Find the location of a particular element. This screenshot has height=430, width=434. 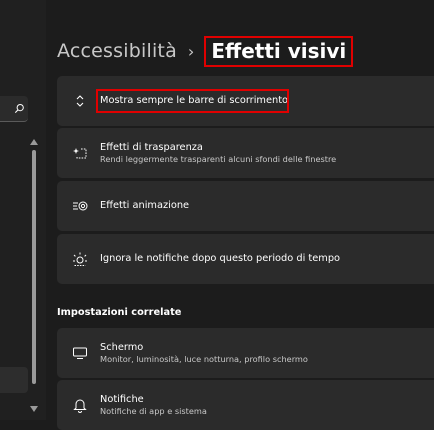

brightness-icon is located at coordinates (80, 259).